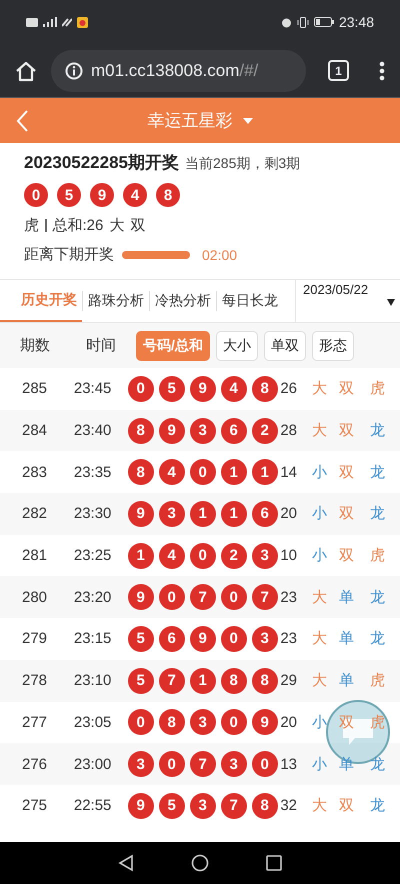  I want to click on issue-cell-text: 285, so click(34, 389).